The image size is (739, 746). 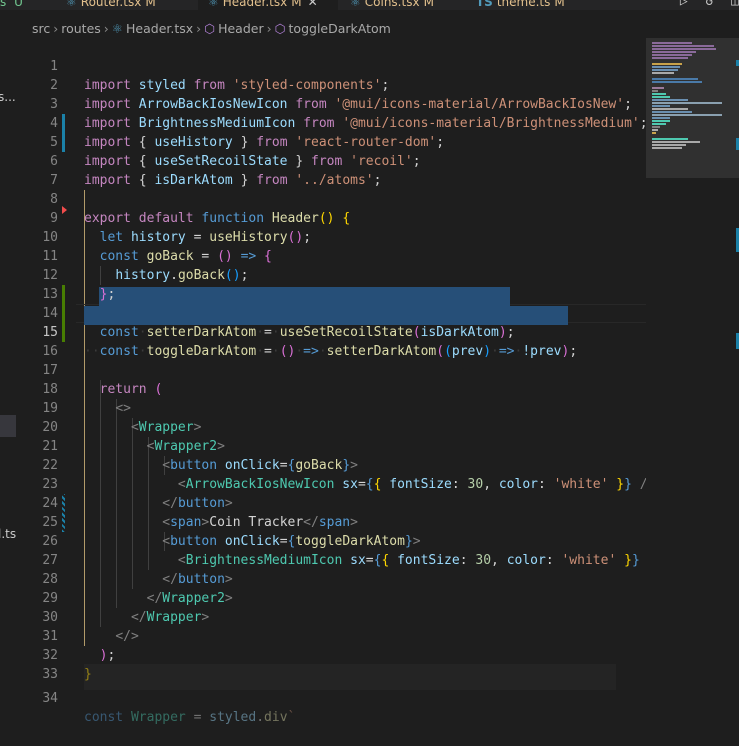 What do you see at coordinates (11, 5) in the screenshot?
I see `tab-partial: s U` at bounding box center [11, 5].